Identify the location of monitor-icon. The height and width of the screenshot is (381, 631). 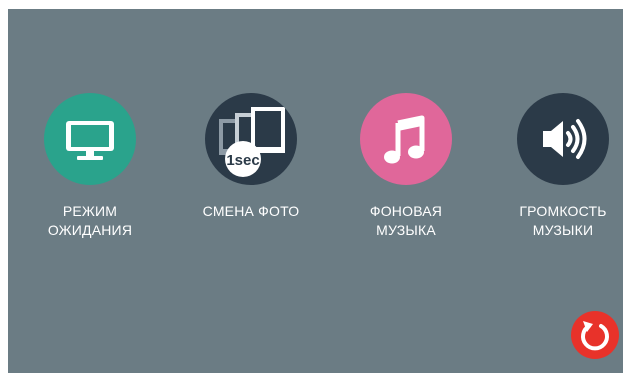
(90, 140).